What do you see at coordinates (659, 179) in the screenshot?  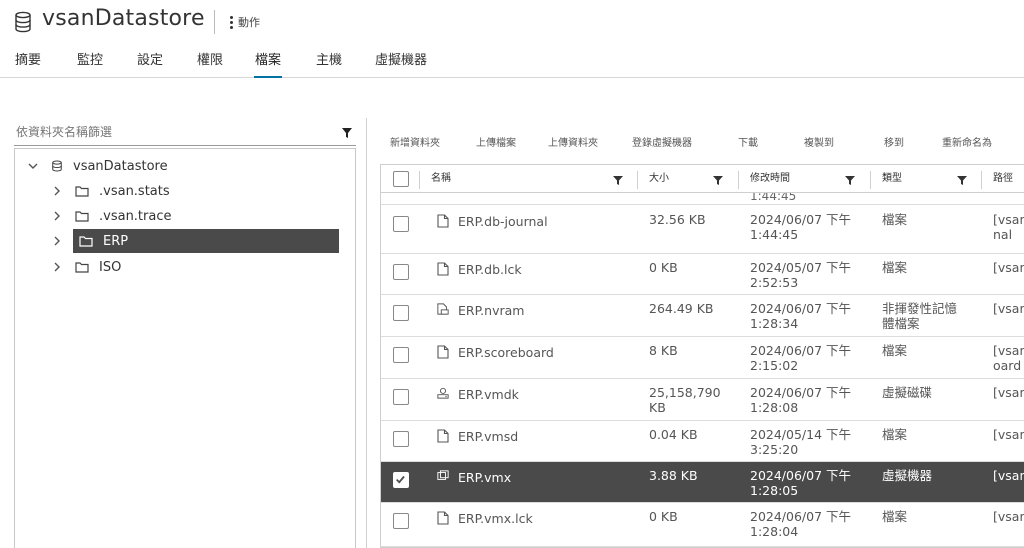 I see `column-header-size: 大小` at bounding box center [659, 179].